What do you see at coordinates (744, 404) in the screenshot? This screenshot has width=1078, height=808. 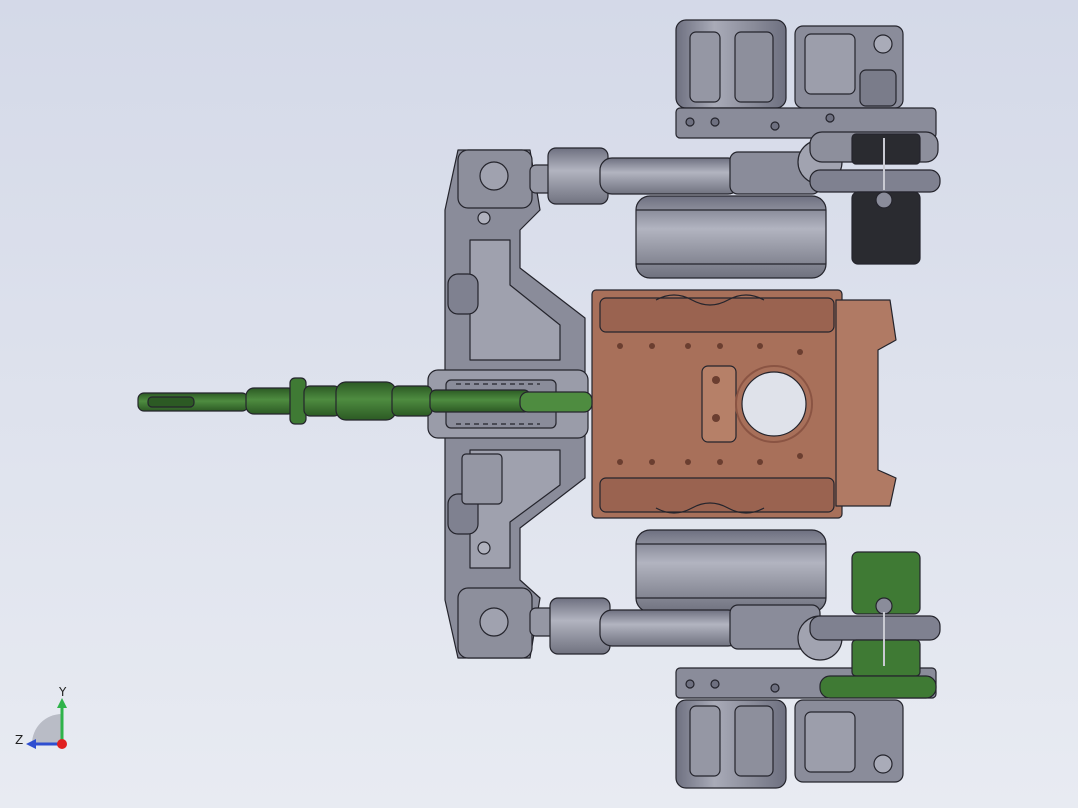 I see `bronze-gearbox` at bounding box center [744, 404].